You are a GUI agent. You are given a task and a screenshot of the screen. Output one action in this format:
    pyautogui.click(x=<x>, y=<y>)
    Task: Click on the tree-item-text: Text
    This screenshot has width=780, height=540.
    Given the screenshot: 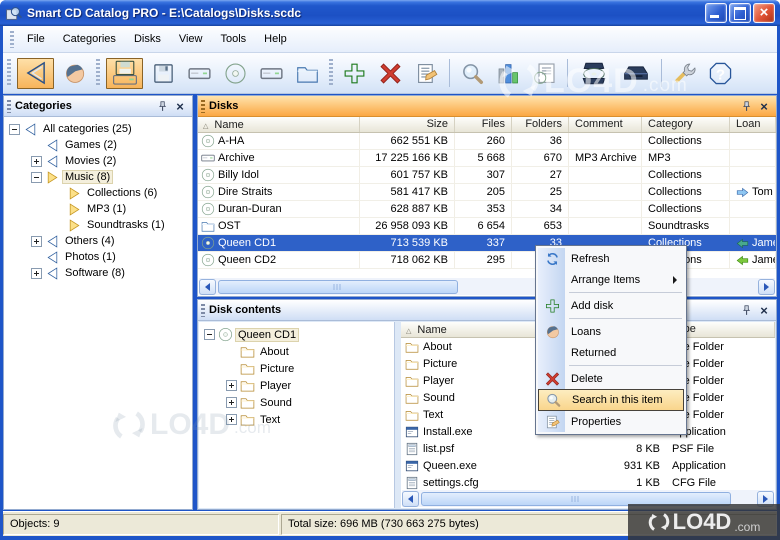 What is the action you would take?
    pyautogui.click(x=296, y=419)
    